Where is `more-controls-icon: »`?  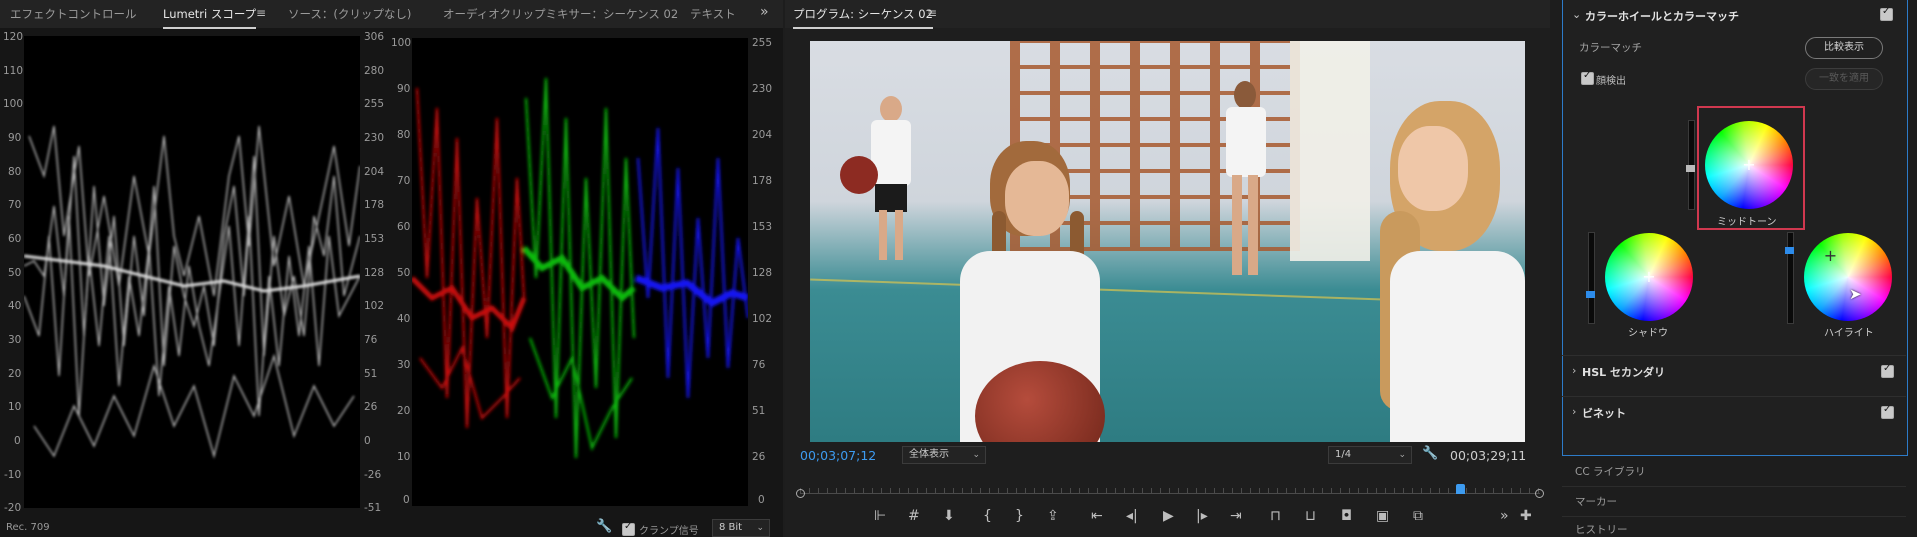 more-controls-icon: » is located at coordinates (1504, 516).